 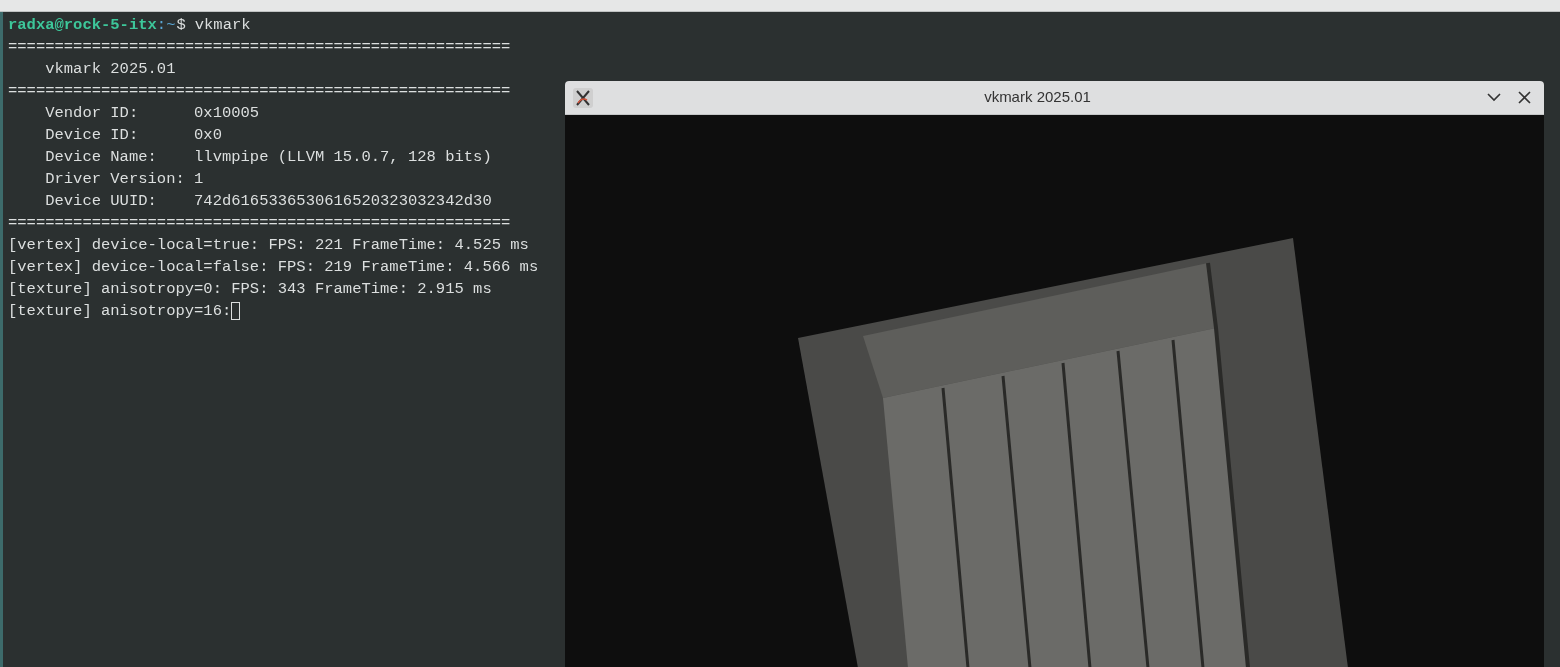 What do you see at coordinates (120, 311) in the screenshot?
I see `output-line: [texture] anisotropy=16:` at bounding box center [120, 311].